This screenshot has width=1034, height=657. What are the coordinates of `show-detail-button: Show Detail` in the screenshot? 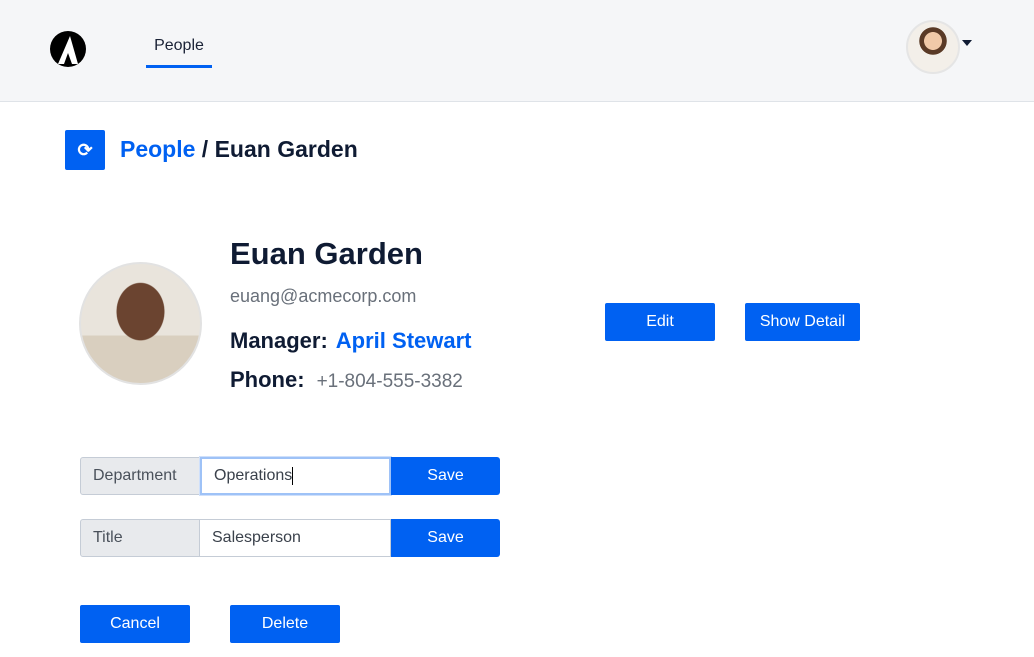 It's located at (802, 322).